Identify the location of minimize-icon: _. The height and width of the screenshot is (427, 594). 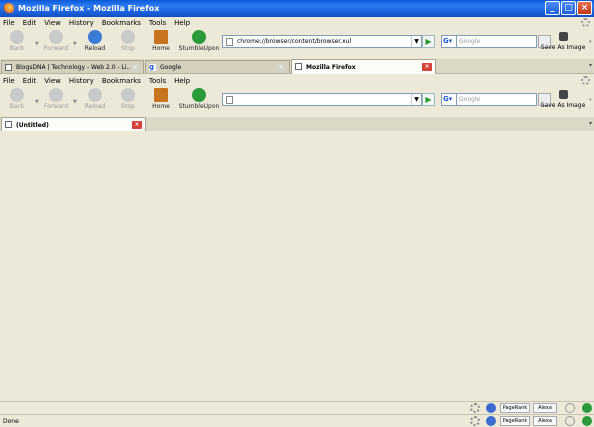
(552, 8).